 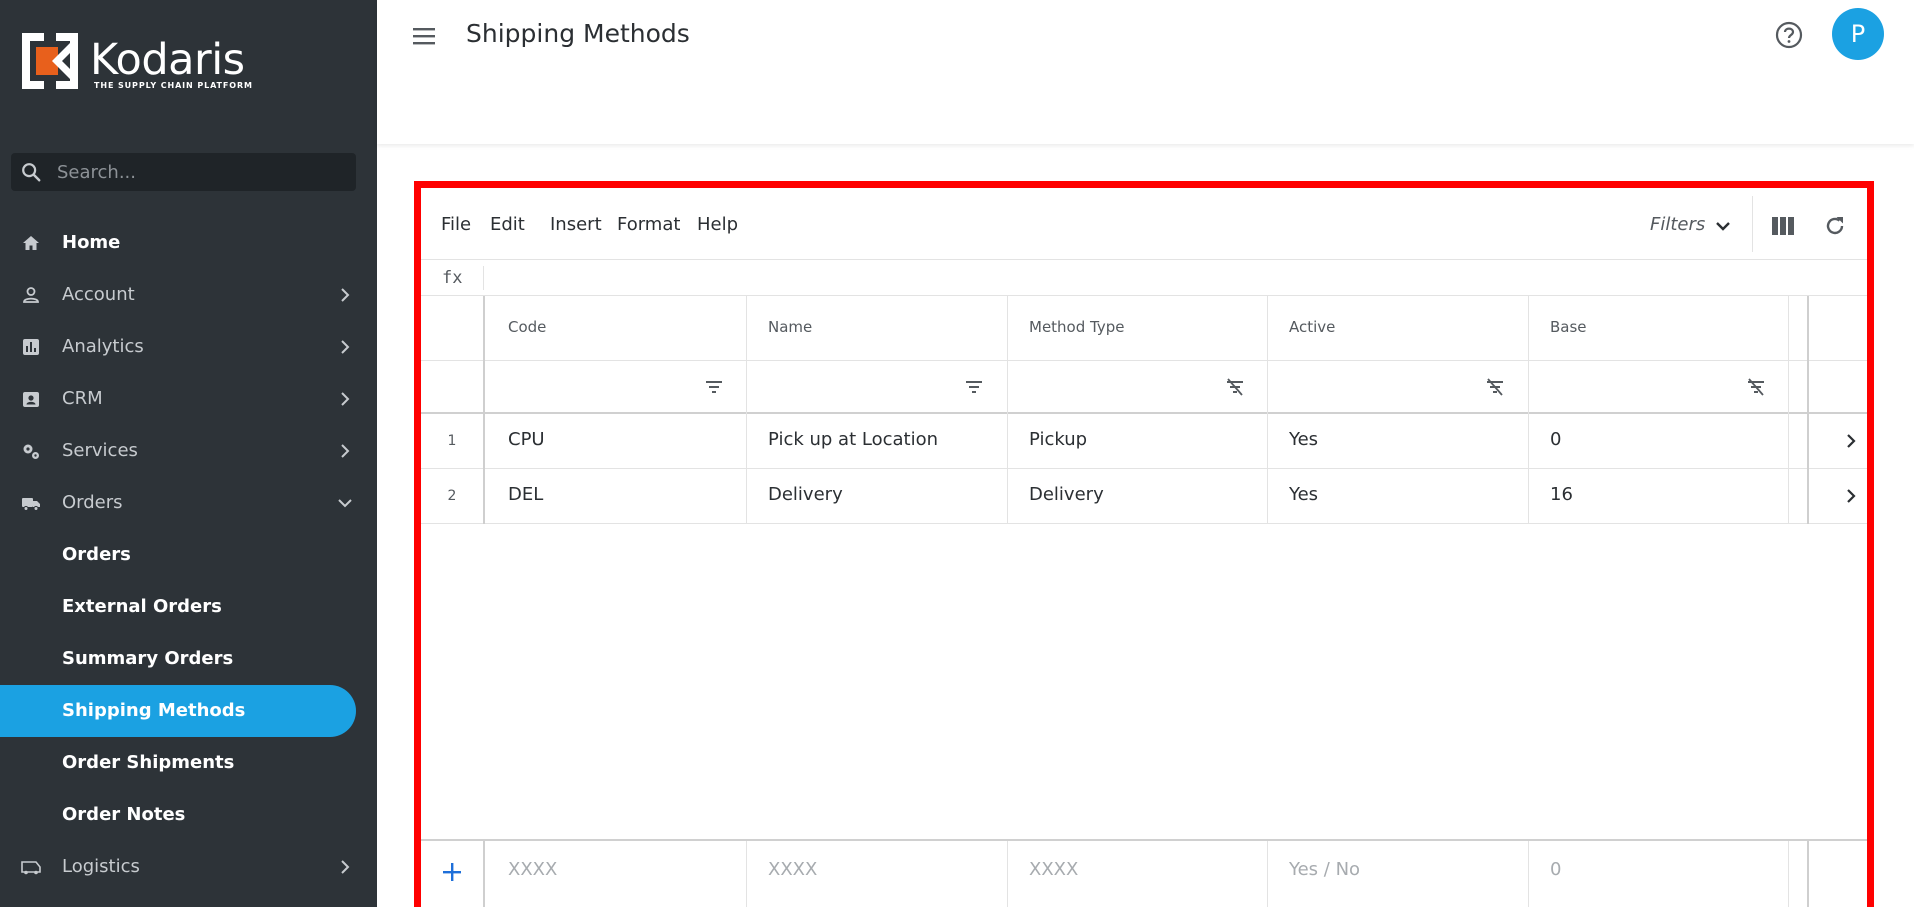 I want to click on search-input, so click(x=202, y=172).